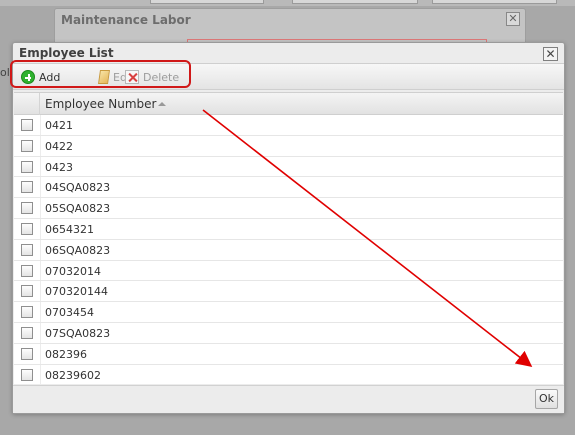 The image size is (575, 435). I want to click on dialog-title: Employee List, so click(66, 53).